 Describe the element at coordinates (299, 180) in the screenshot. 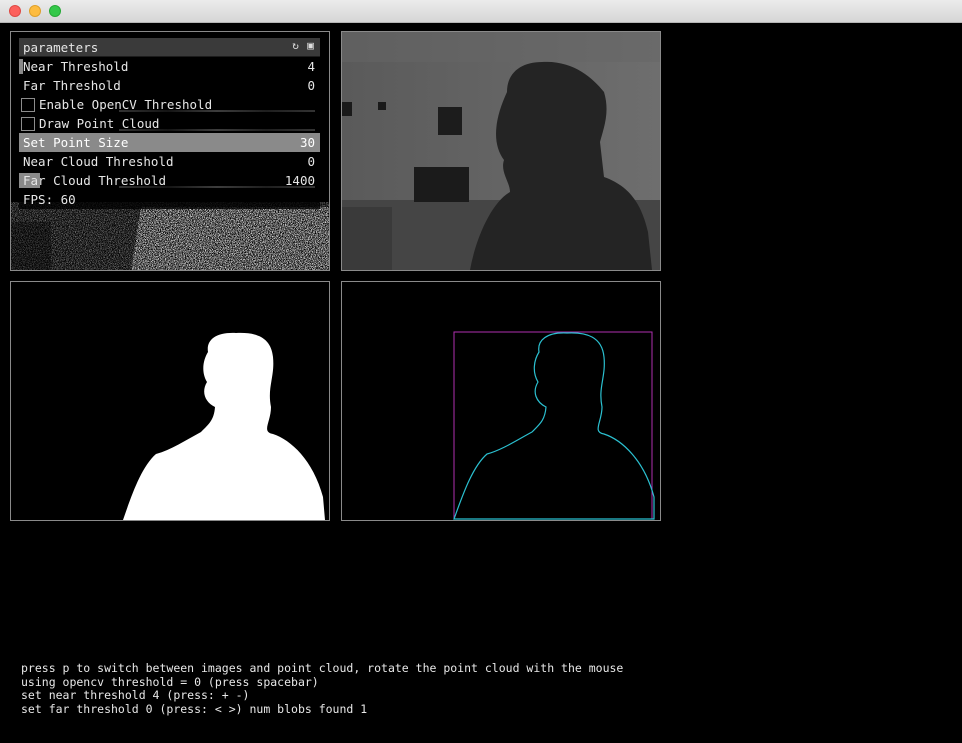

I see `far-cloud-threshold-value: 1400` at that location.